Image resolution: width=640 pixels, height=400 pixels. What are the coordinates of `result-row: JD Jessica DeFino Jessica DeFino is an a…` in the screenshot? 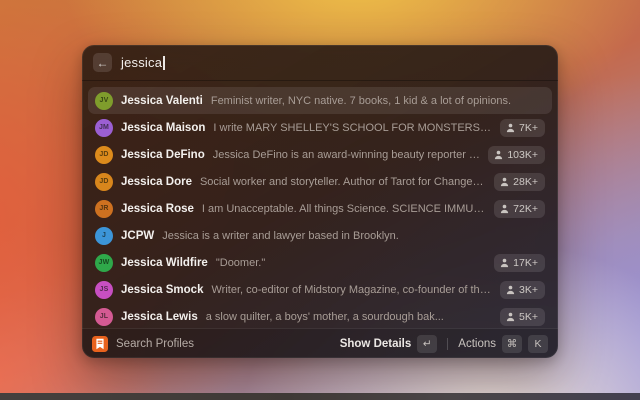 It's located at (320, 154).